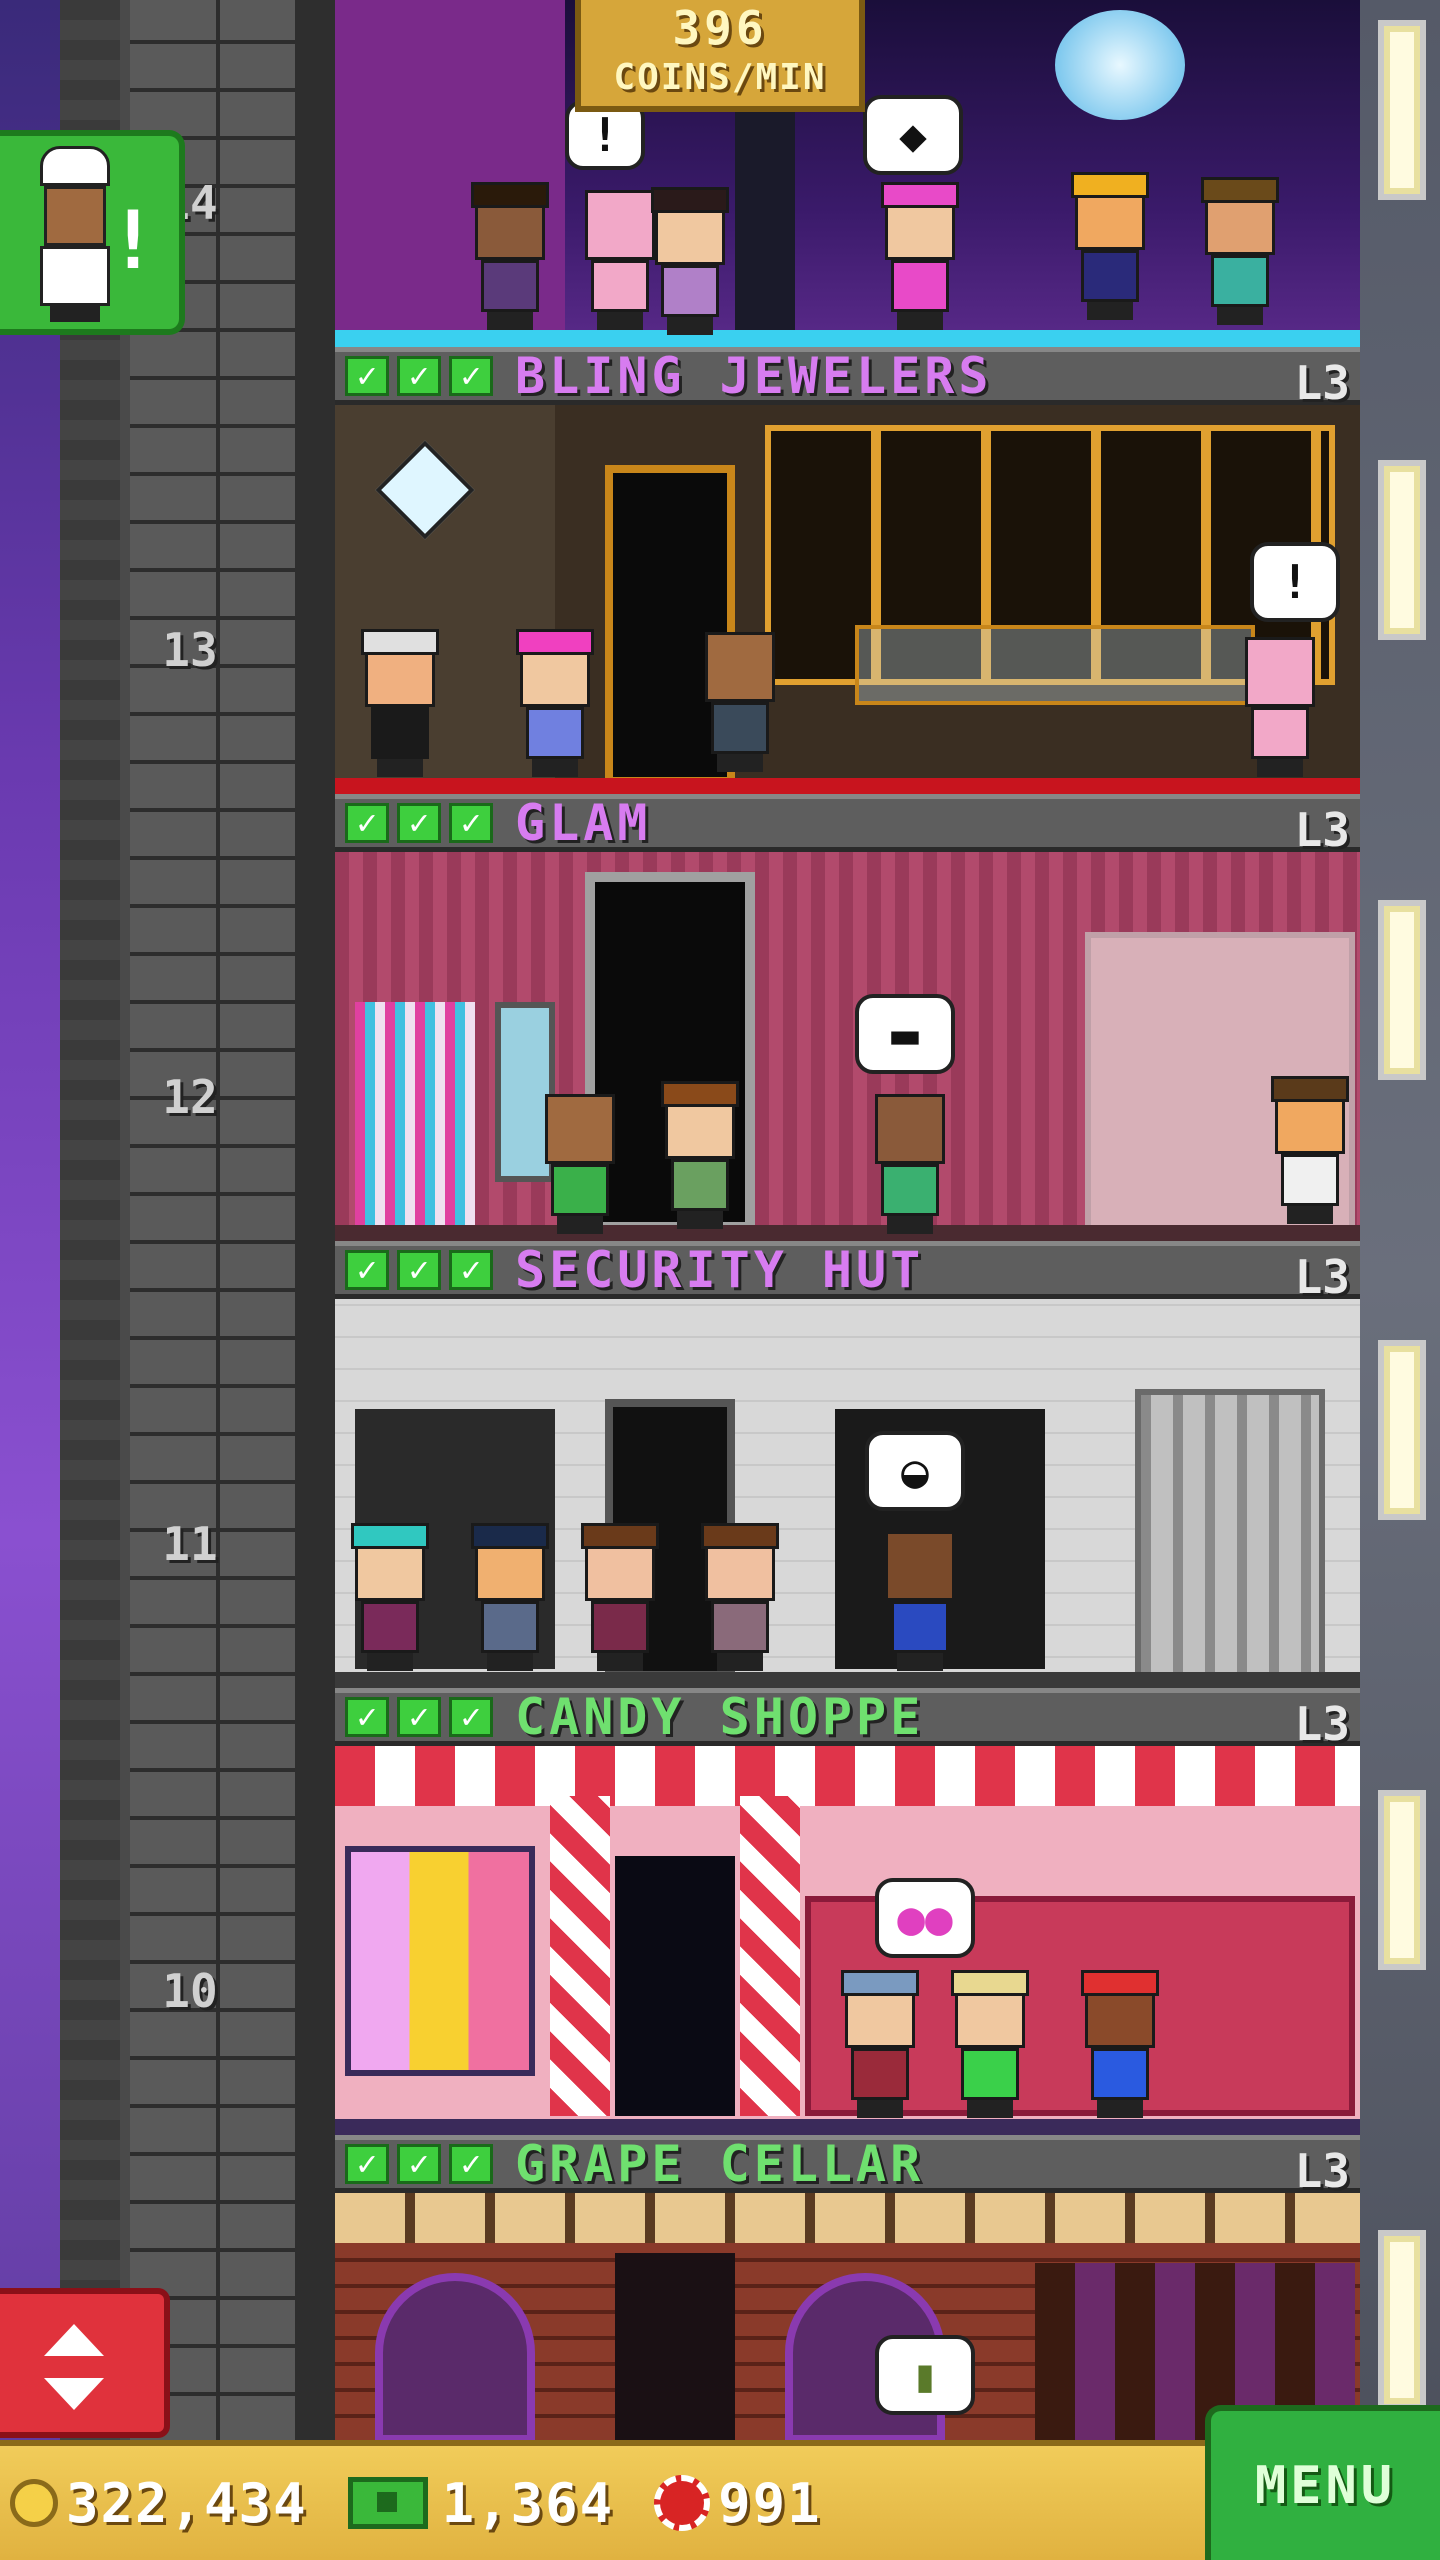 The width and height of the screenshot is (1440, 2560). Describe the element at coordinates (30, 1280) in the screenshot. I see `sky-background` at that location.